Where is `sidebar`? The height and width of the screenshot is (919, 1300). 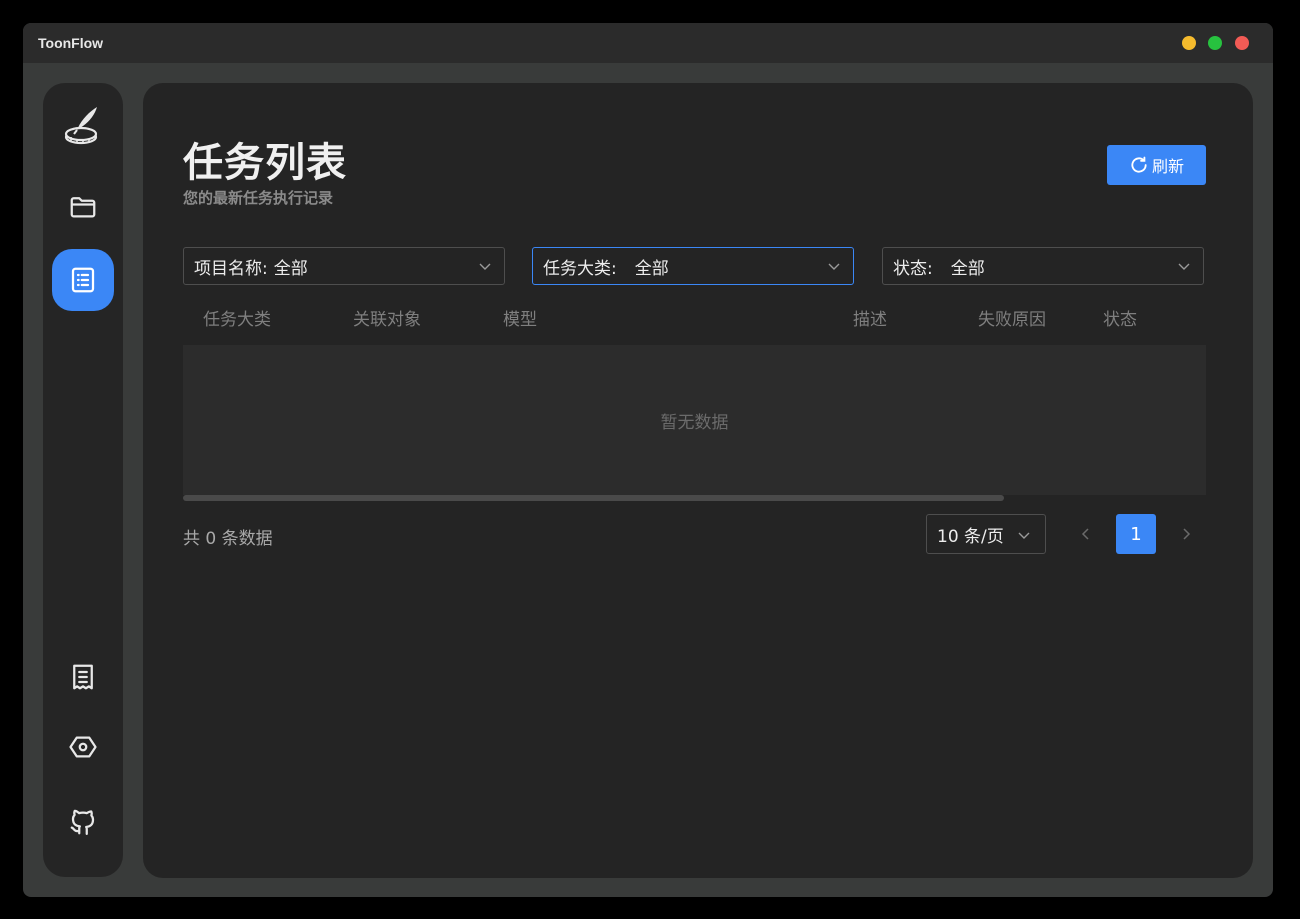
sidebar is located at coordinates (83, 480).